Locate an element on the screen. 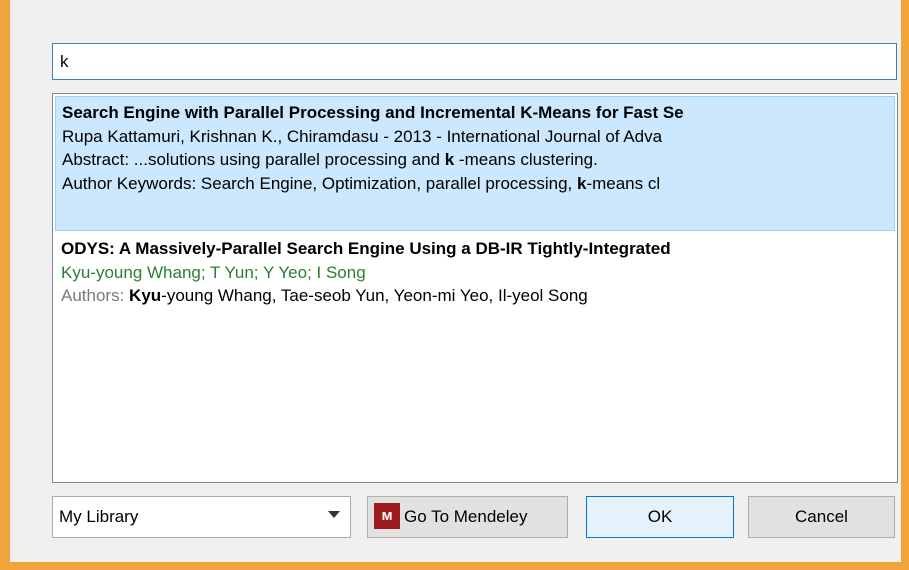 This screenshot has height=570, width=909. result-authors-short: Kyu-young Whang; T Yun; Y Yeo; I Song is located at coordinates (213, 272).